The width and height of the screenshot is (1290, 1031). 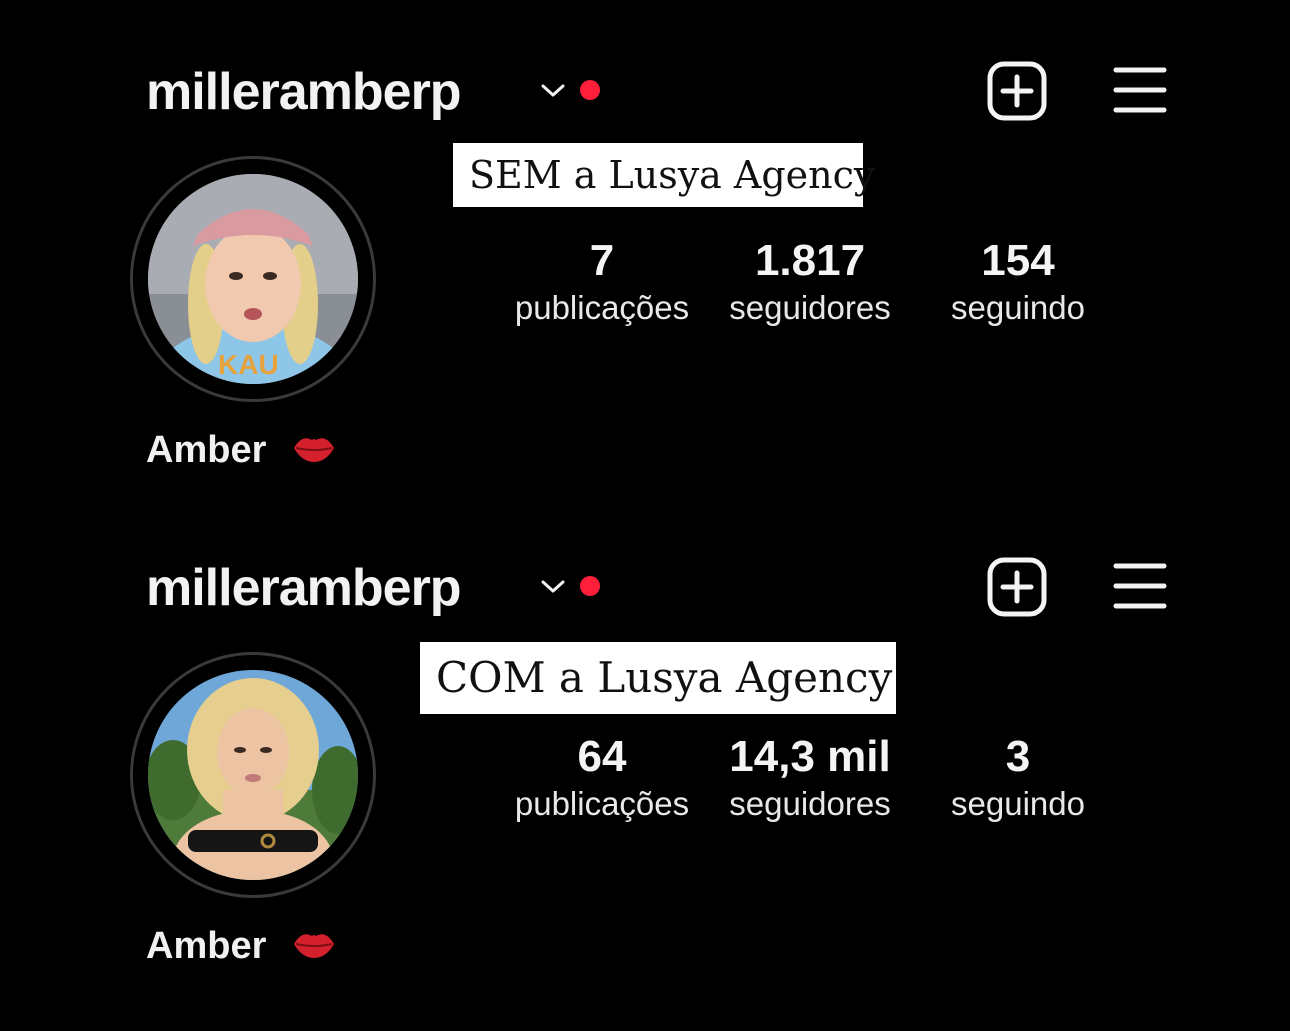 I want to click on following-count: 154, so click(x=1018, y=260).